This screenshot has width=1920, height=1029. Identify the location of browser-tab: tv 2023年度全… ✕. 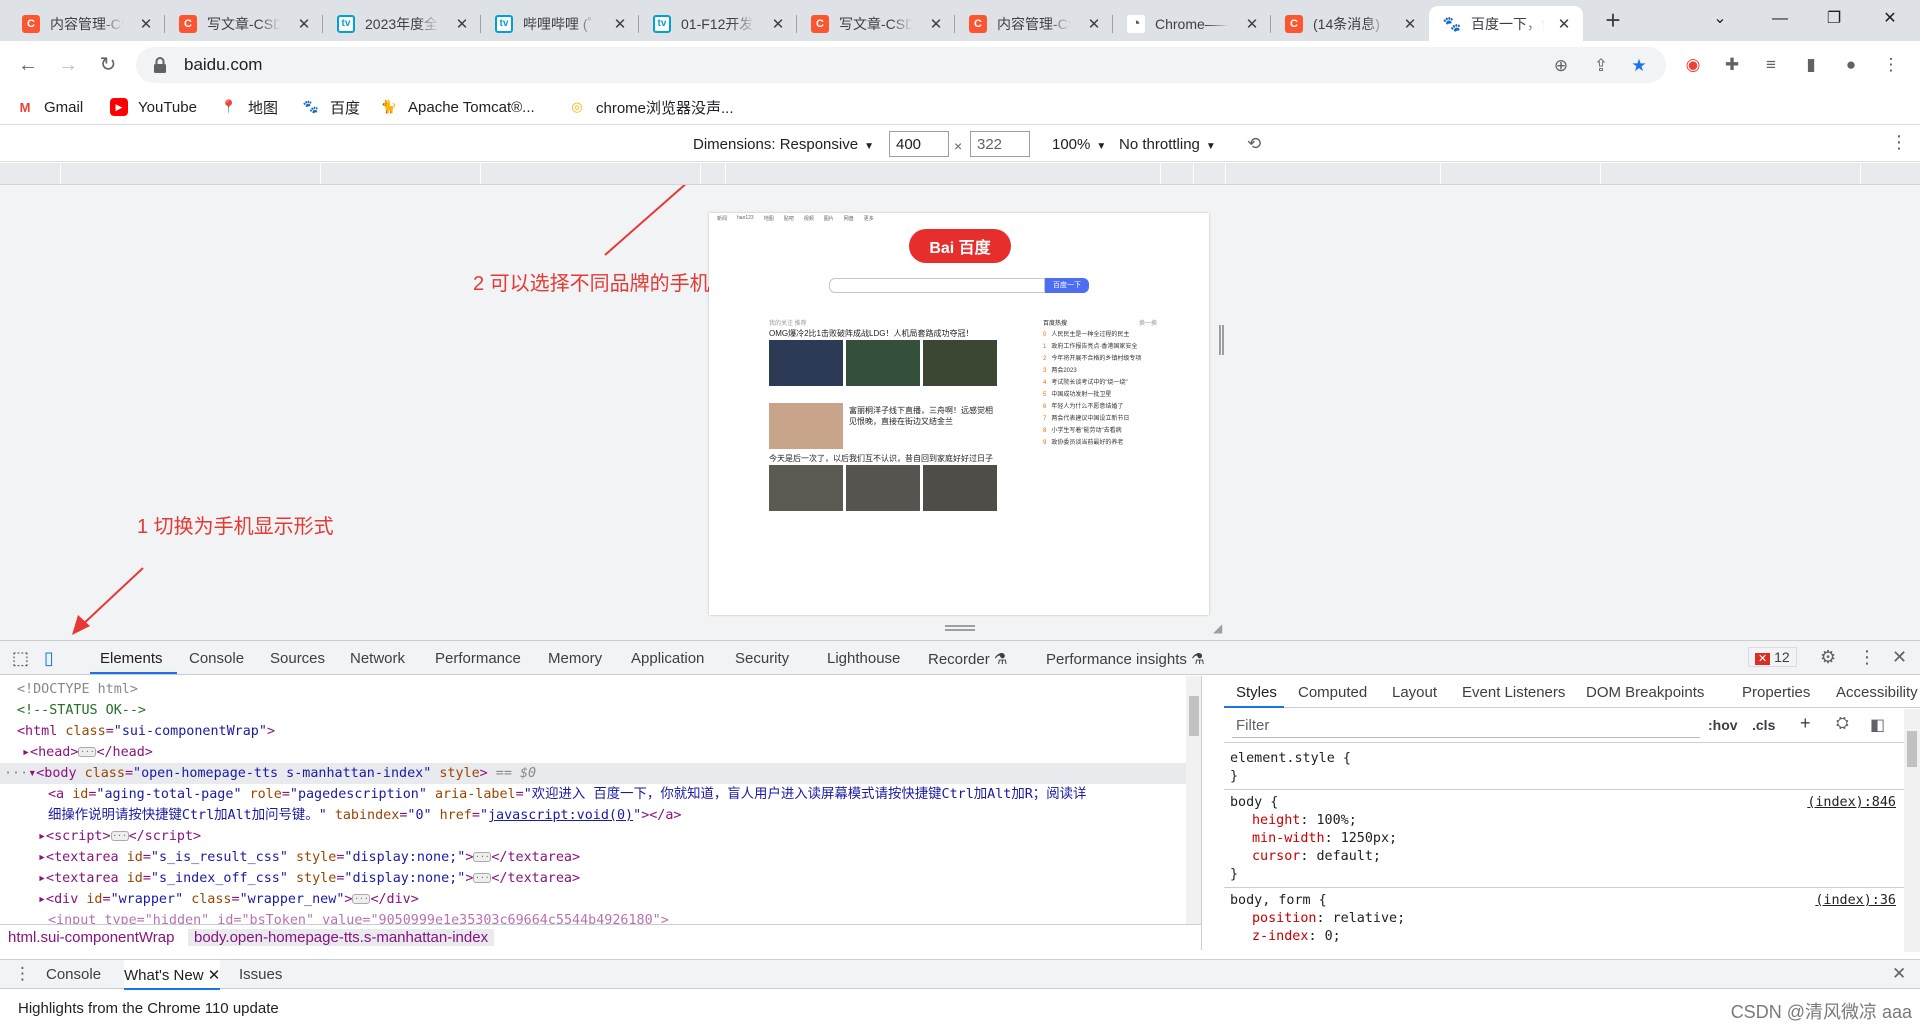
(402, 23).